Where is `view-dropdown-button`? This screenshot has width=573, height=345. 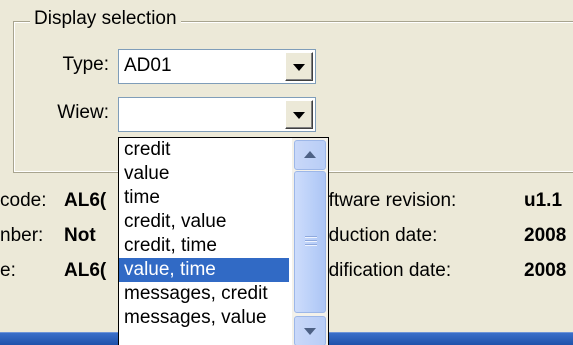
view-dropdown-button is located at coordinates (299, 114).